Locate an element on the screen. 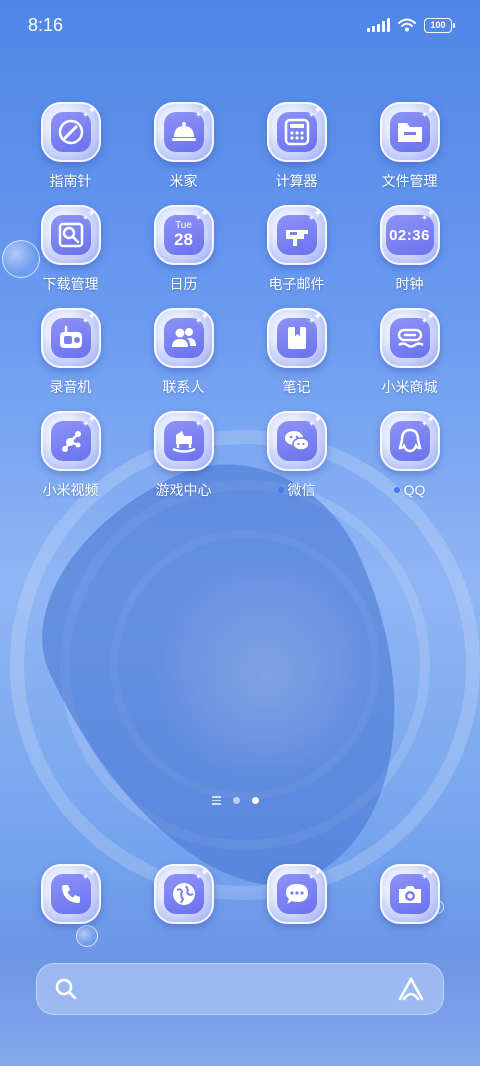 This screenshot has width=480, height=1066. dock-phone: ✦ ✦ is located at coordinates (70, 894).